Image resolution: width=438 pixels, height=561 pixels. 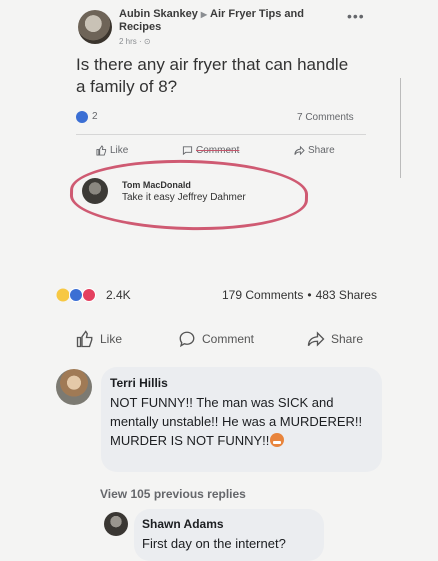 I want to click on shares-count: 483 Shares, so click(x=346, y=295).